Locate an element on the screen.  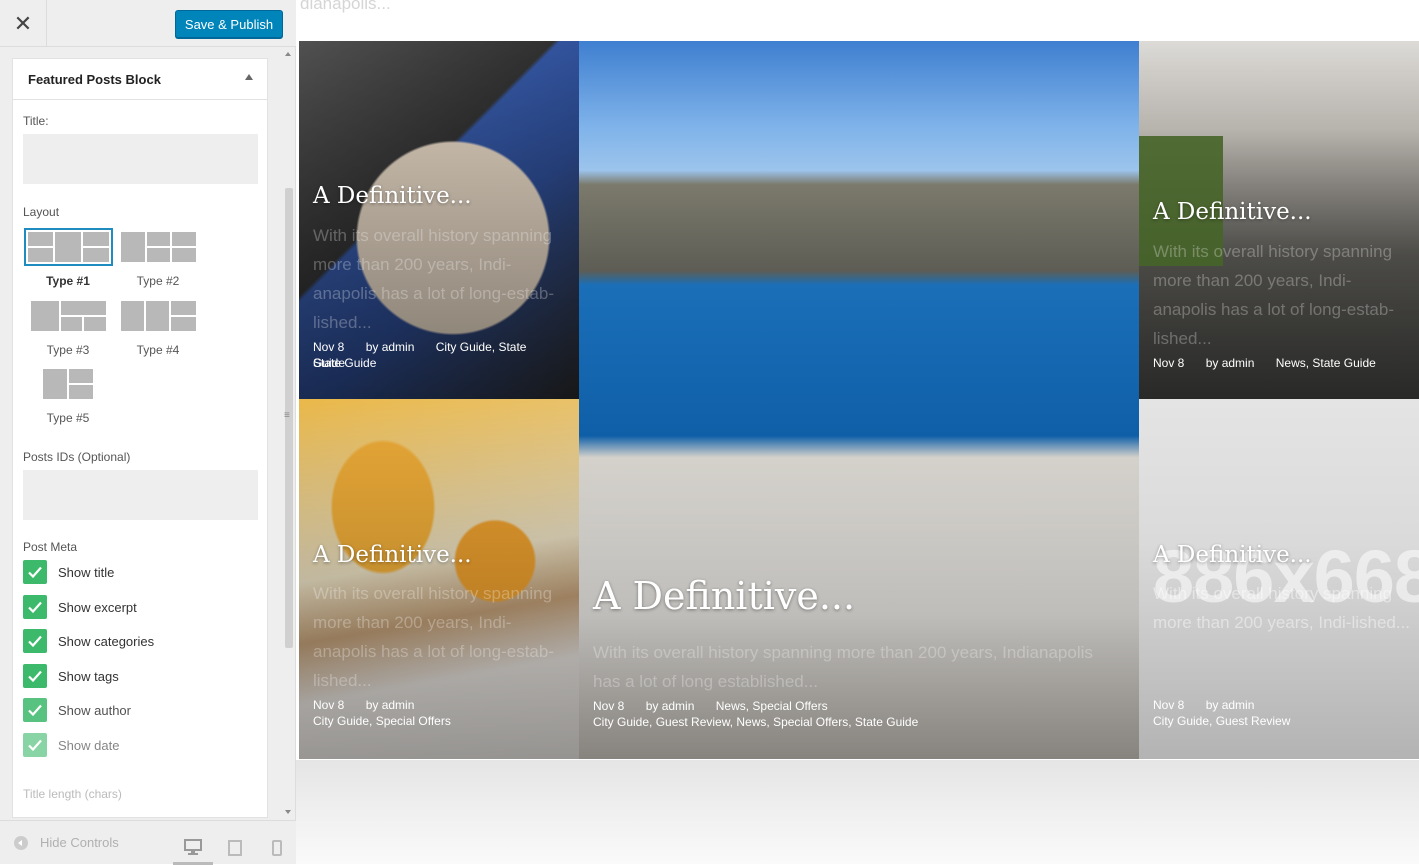
layout-option-type-3: Type #3 is located at coordinates (68, 327).